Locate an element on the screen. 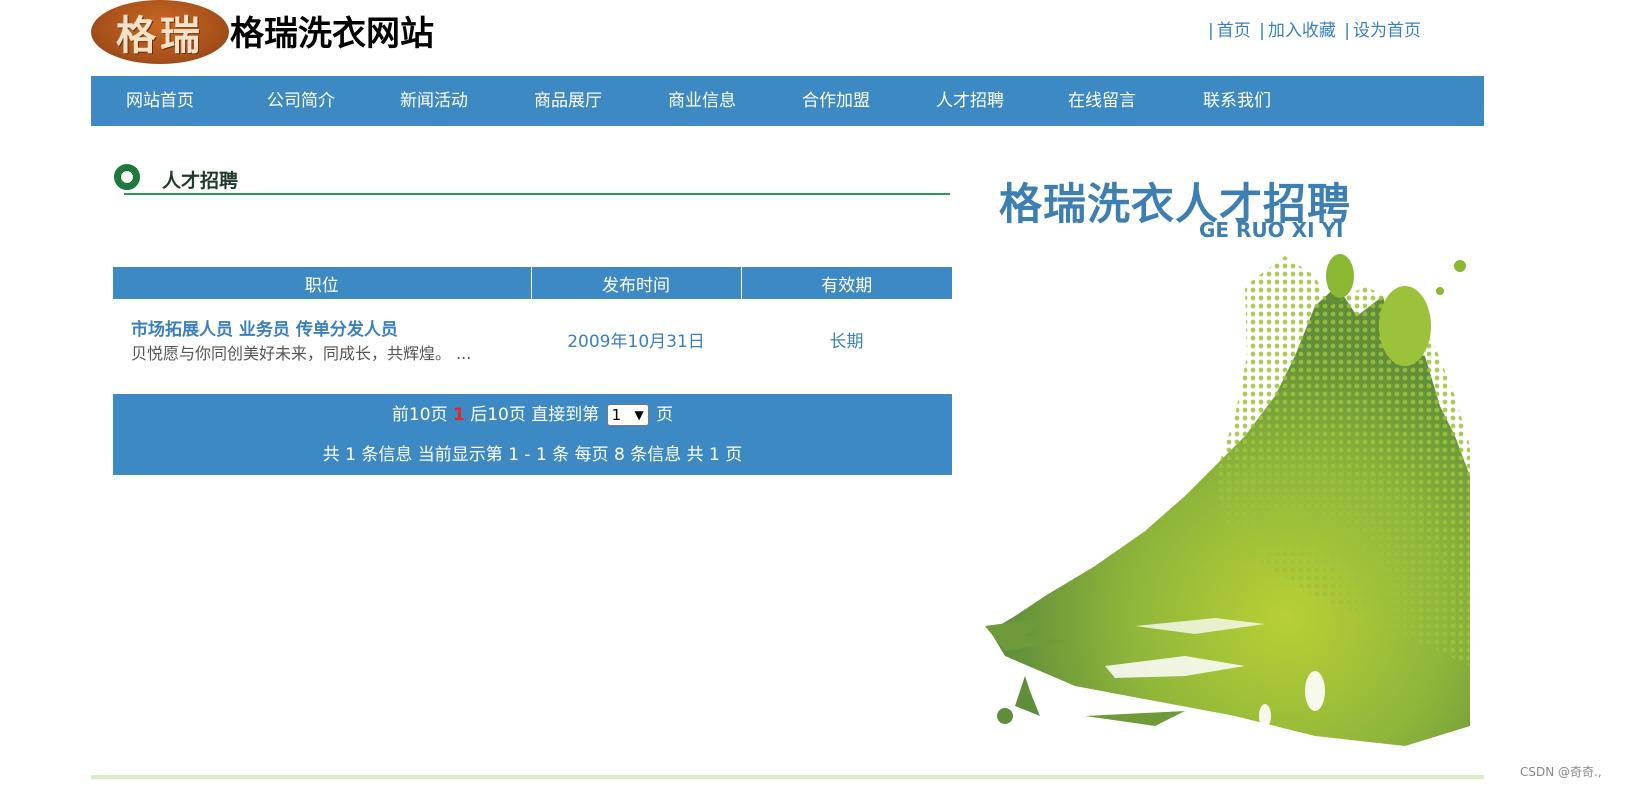  watermark: CSDN @奇奇., is located at coordinates (1561, 772).